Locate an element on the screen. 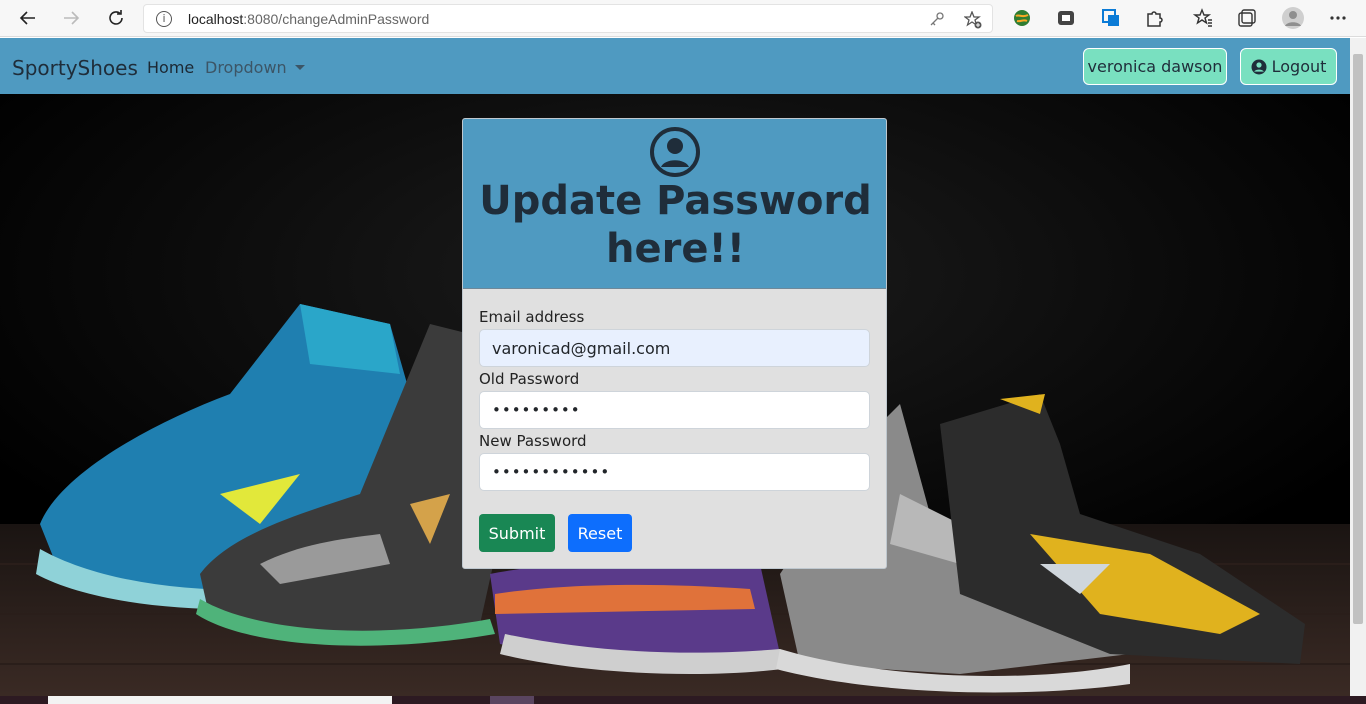  extension-icon is located at coordinates (1066, 18).